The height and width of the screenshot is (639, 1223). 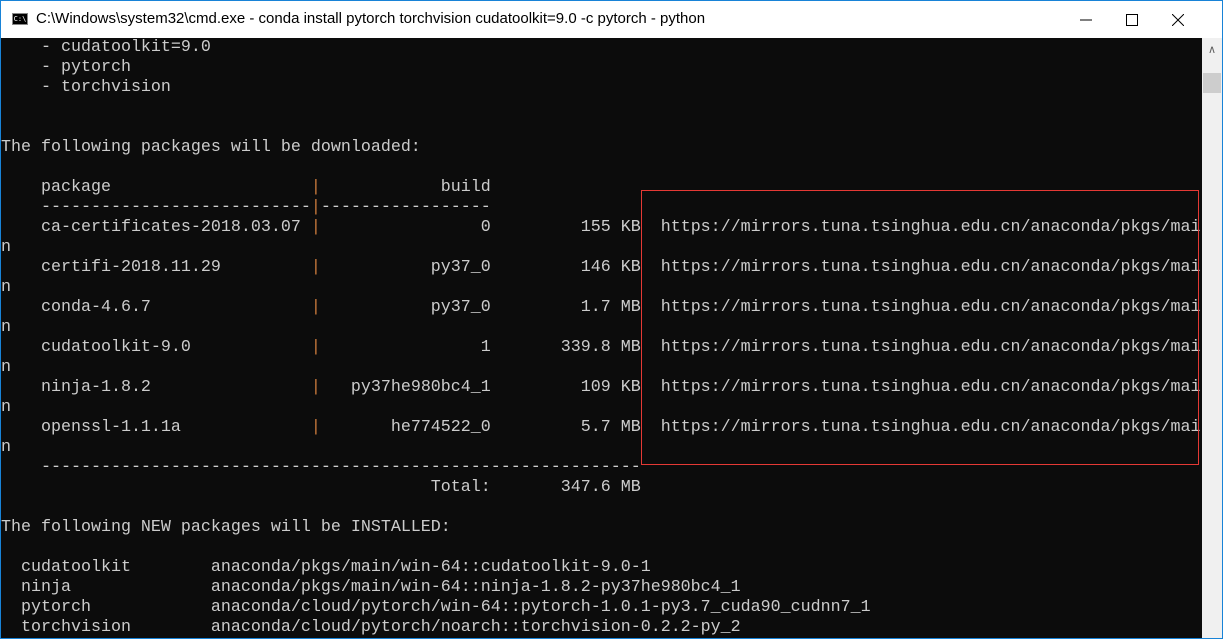 I want to click on console-text-segment: - torchvision, so click(x=86, y=87).